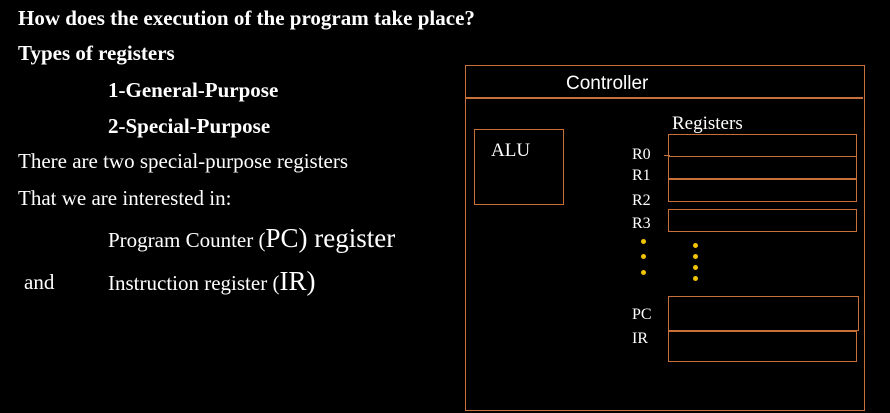  Describe the element at coordinates (664, 98) in the screenshot. I see `controller-divider` at that location.